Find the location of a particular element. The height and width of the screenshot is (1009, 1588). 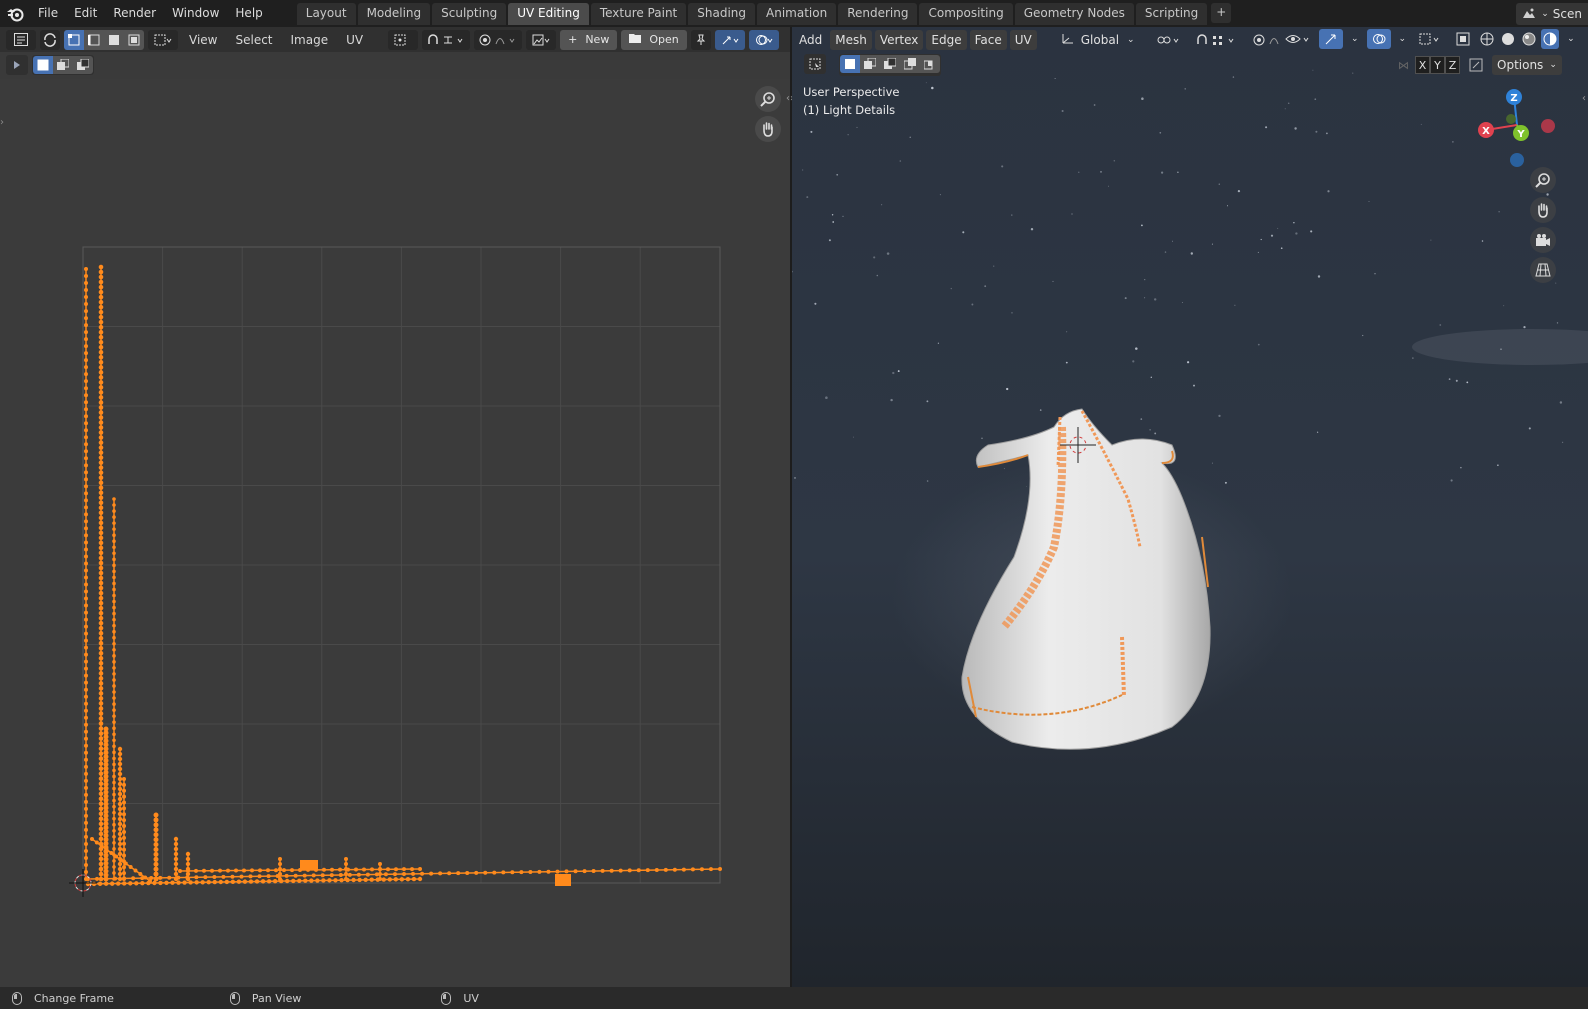

shading-wireframe-icon is located at coordinates (1487, 39).